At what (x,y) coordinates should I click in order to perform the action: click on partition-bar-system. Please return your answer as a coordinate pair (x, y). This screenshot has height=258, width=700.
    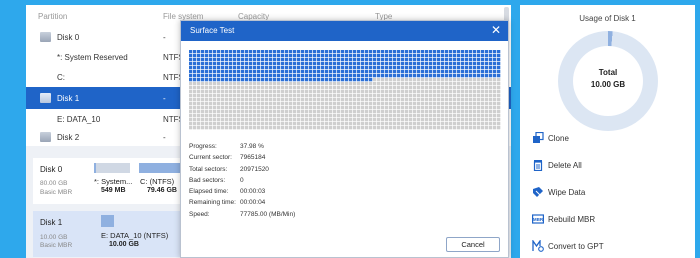
    Looking at the image, I should click on (112, 168).